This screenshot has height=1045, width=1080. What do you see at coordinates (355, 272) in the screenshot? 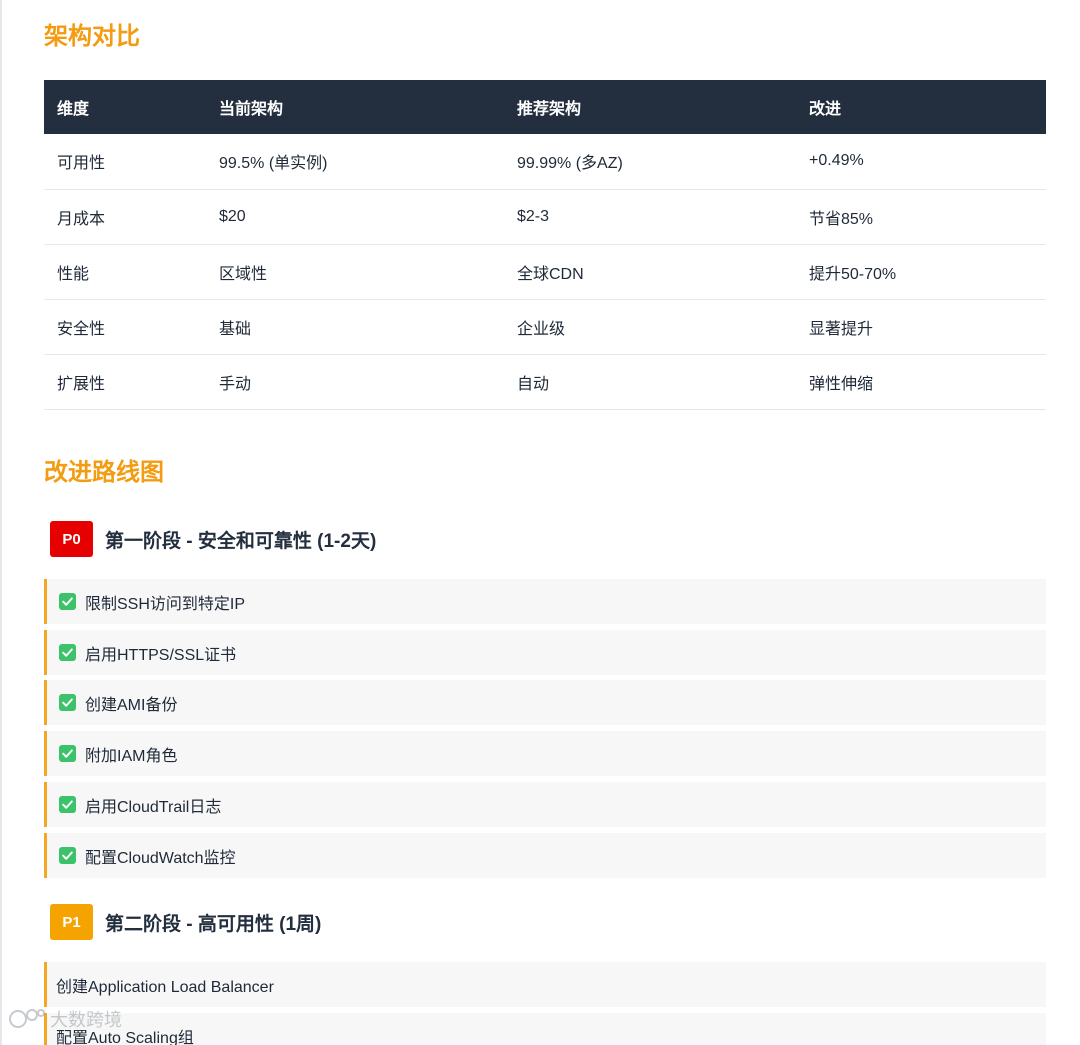
I see `table-cell: 区域性` at bounding box center [355, 272].